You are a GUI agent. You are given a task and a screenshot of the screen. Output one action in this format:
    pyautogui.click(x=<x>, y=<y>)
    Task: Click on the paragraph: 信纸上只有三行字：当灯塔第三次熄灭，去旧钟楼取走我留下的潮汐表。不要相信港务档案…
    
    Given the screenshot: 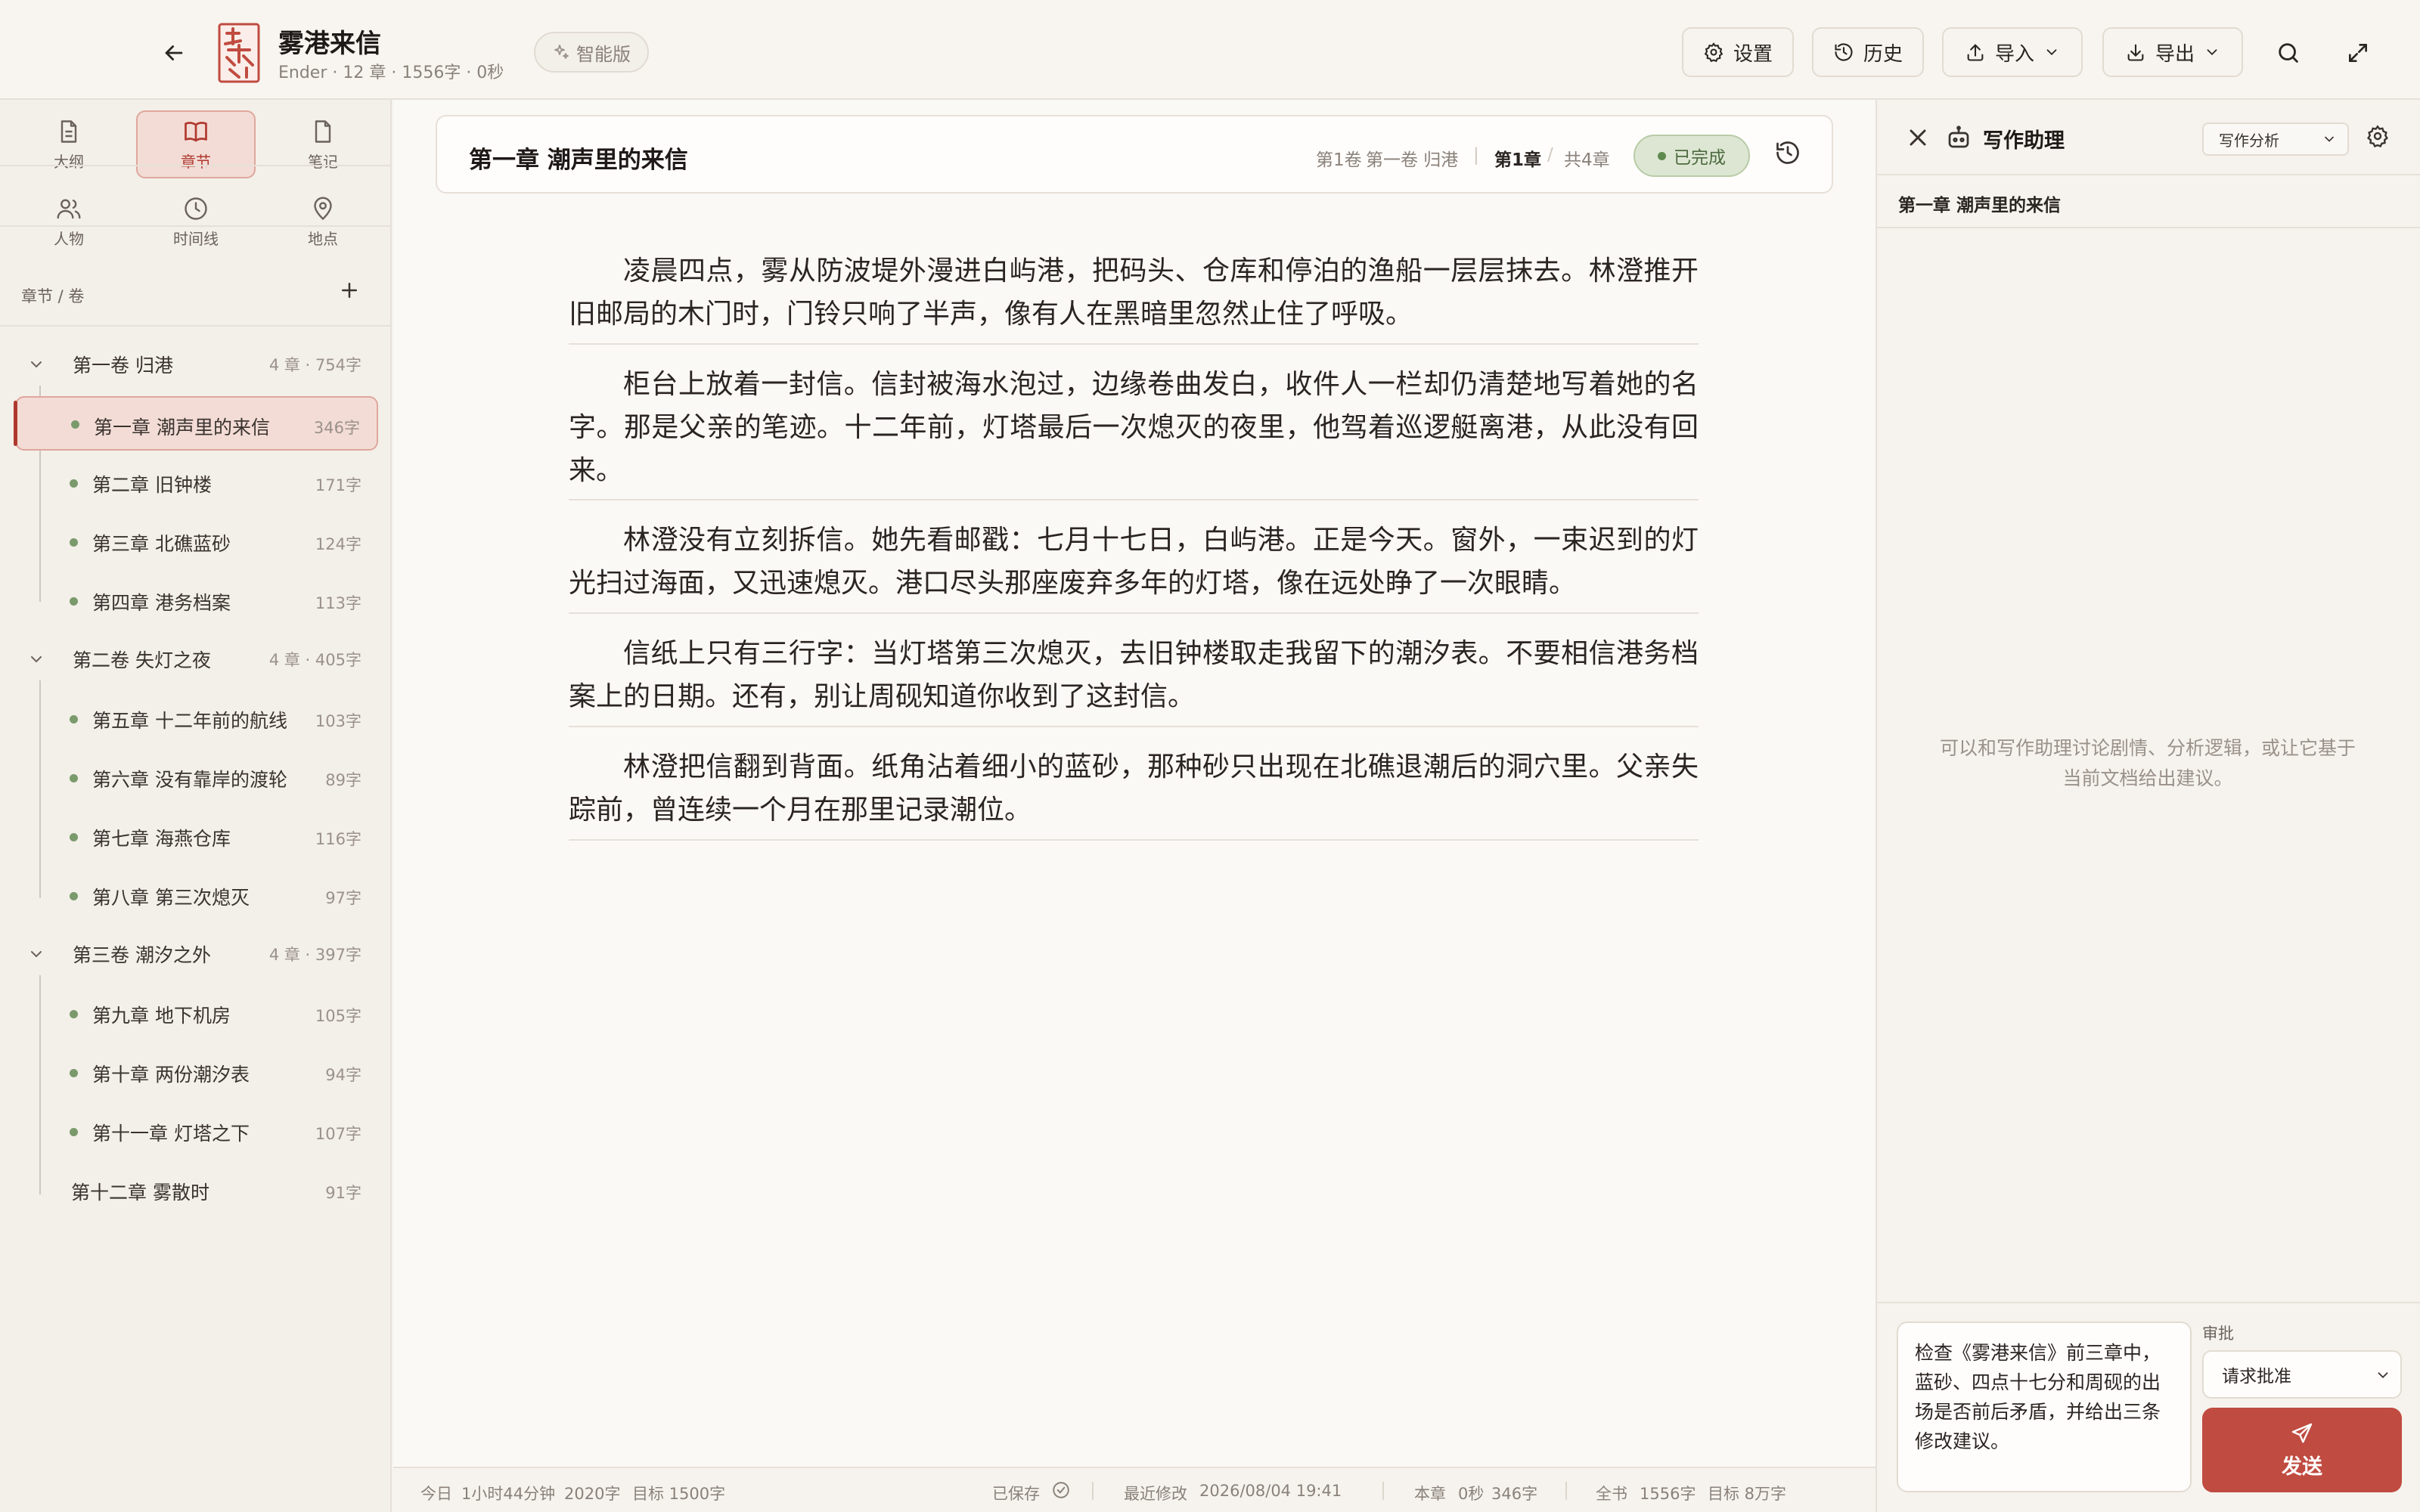 What is the action you would take?
    pyautogui.click(x=1134, y=675)
    